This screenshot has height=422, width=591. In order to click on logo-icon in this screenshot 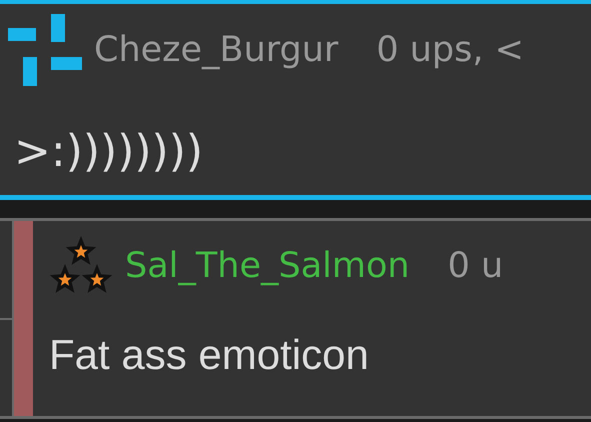, I will do `click(45, 50)`.